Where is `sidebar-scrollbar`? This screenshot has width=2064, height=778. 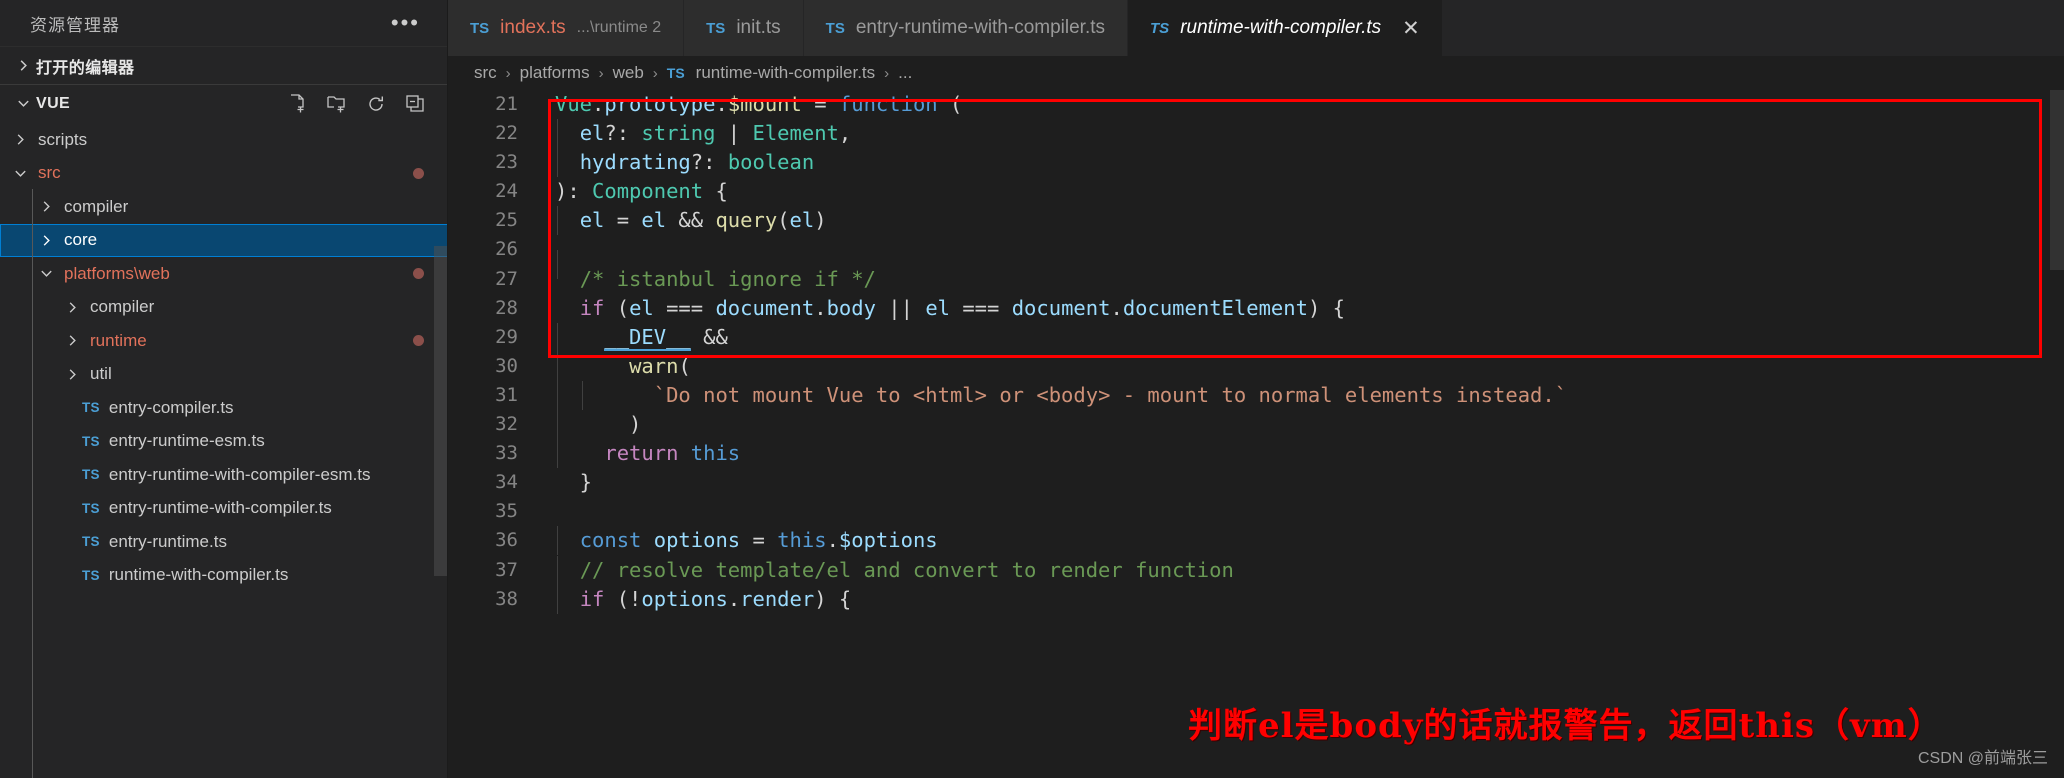 sidebar-scrollbar is located at coordinates (441, 411).